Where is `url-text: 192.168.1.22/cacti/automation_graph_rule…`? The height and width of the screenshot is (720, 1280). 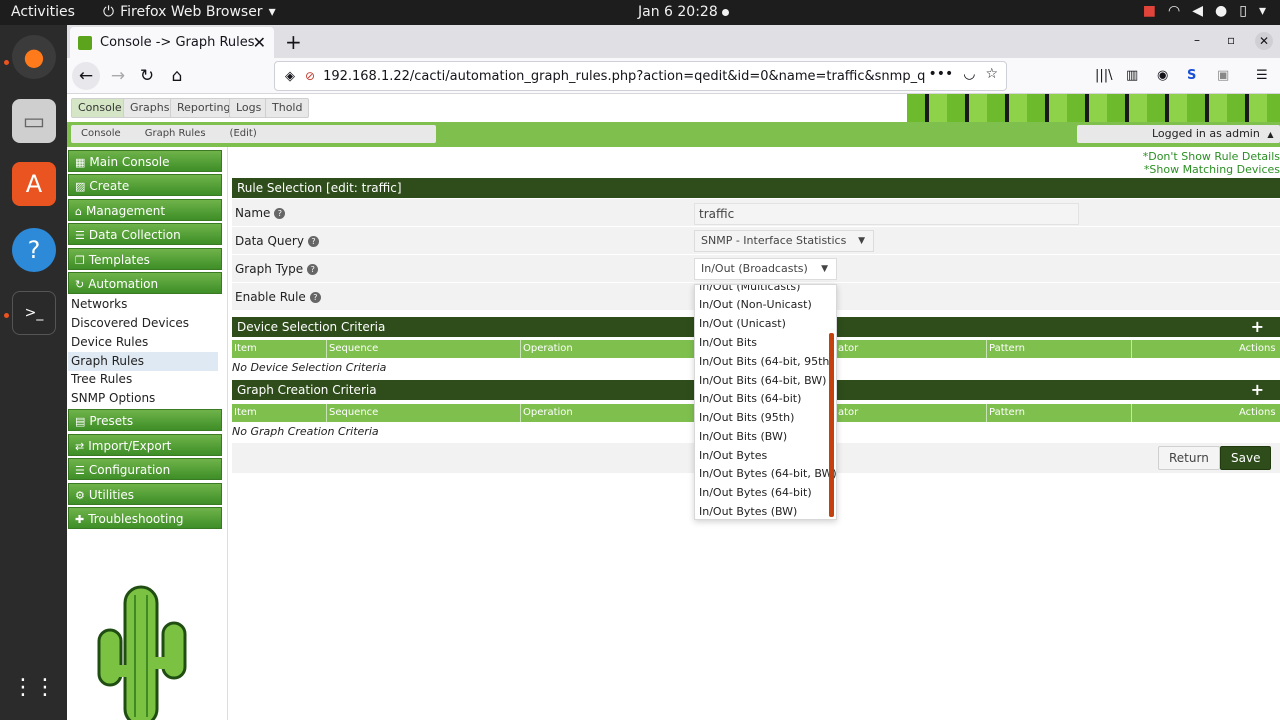 url-text: 192.168.1.22/cacti/automation_graph_rule… is located at coordinates (624, 76).